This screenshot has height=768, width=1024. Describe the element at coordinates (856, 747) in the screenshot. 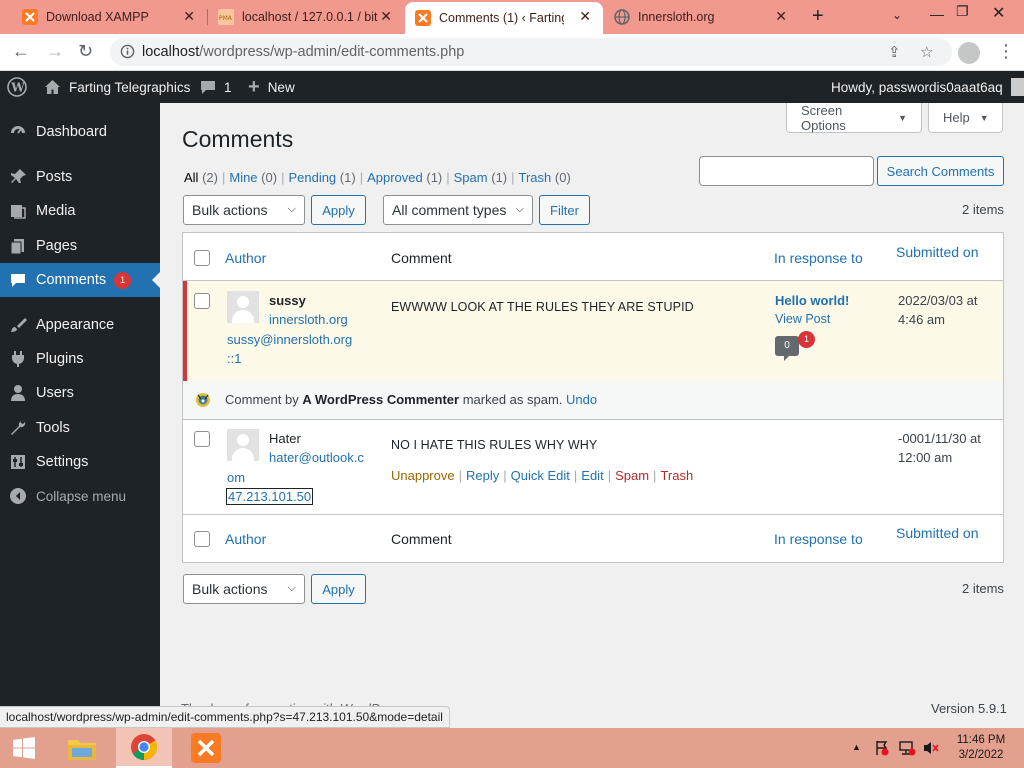

I see `tray-overflow-icon: ▲` at that location.